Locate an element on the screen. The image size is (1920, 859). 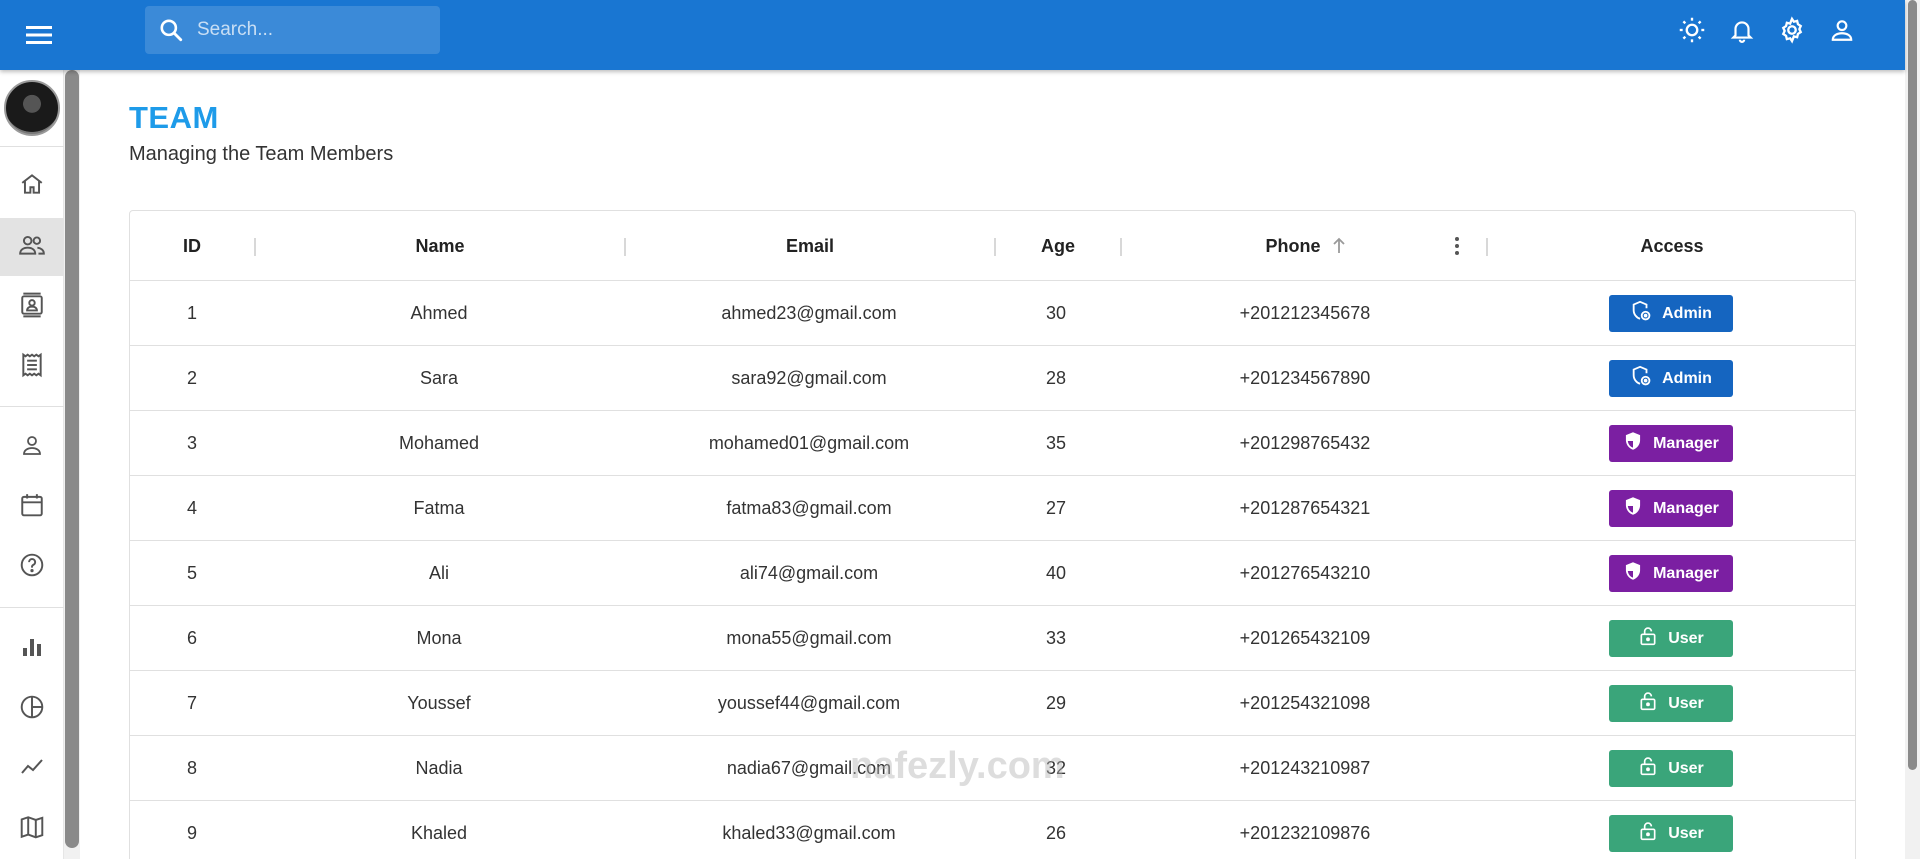
sidebar-item-calendar is located at coordinates (32, 507).